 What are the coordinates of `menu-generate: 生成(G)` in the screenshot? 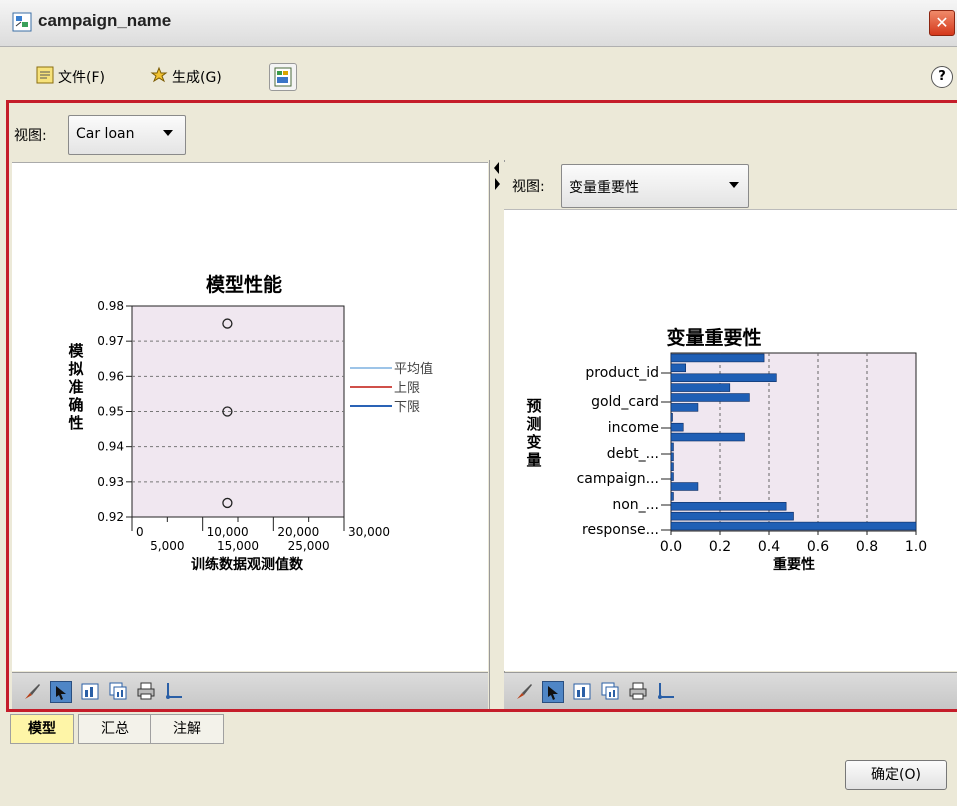 It's located at (186, 77).